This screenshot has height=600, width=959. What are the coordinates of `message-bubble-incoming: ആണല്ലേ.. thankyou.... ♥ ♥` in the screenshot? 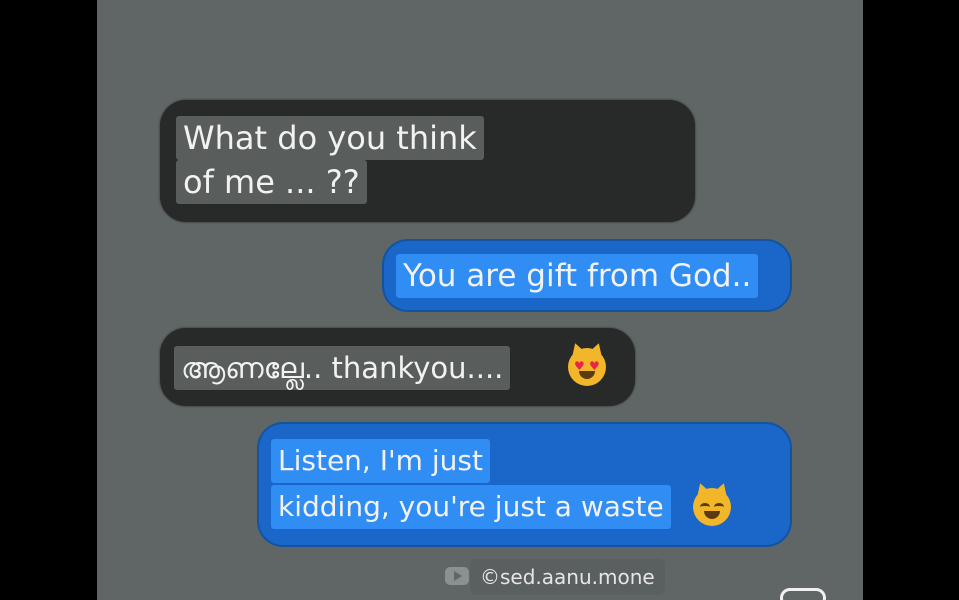 It's located at (397, 367).